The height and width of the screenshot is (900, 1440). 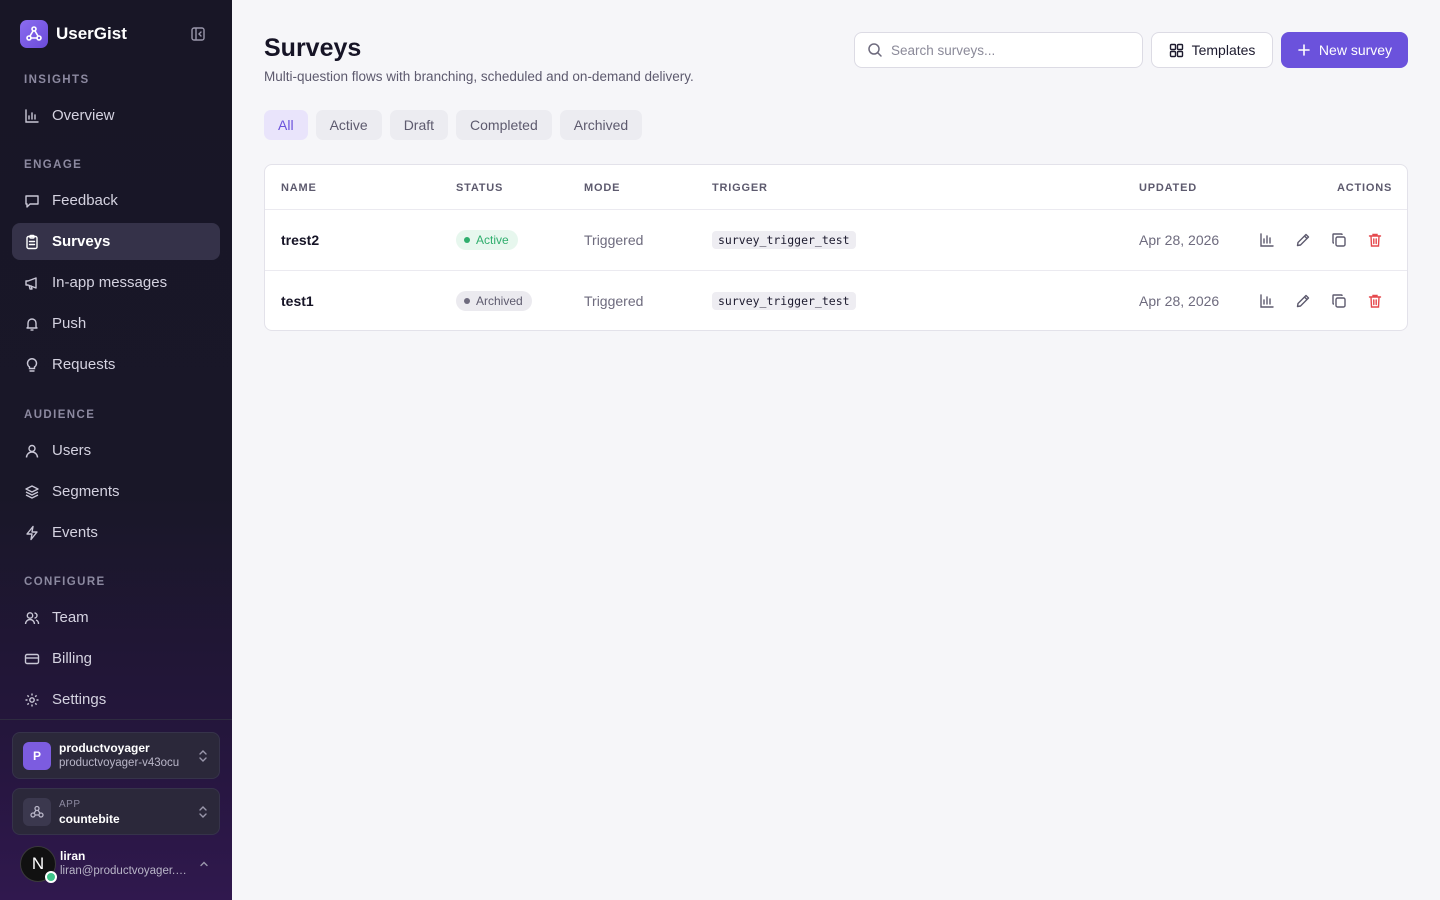 What do you see at coordinates (116, 450) in the screenshot?
I see `sidebar-item-users: Users` at bounding box center [116, 450].